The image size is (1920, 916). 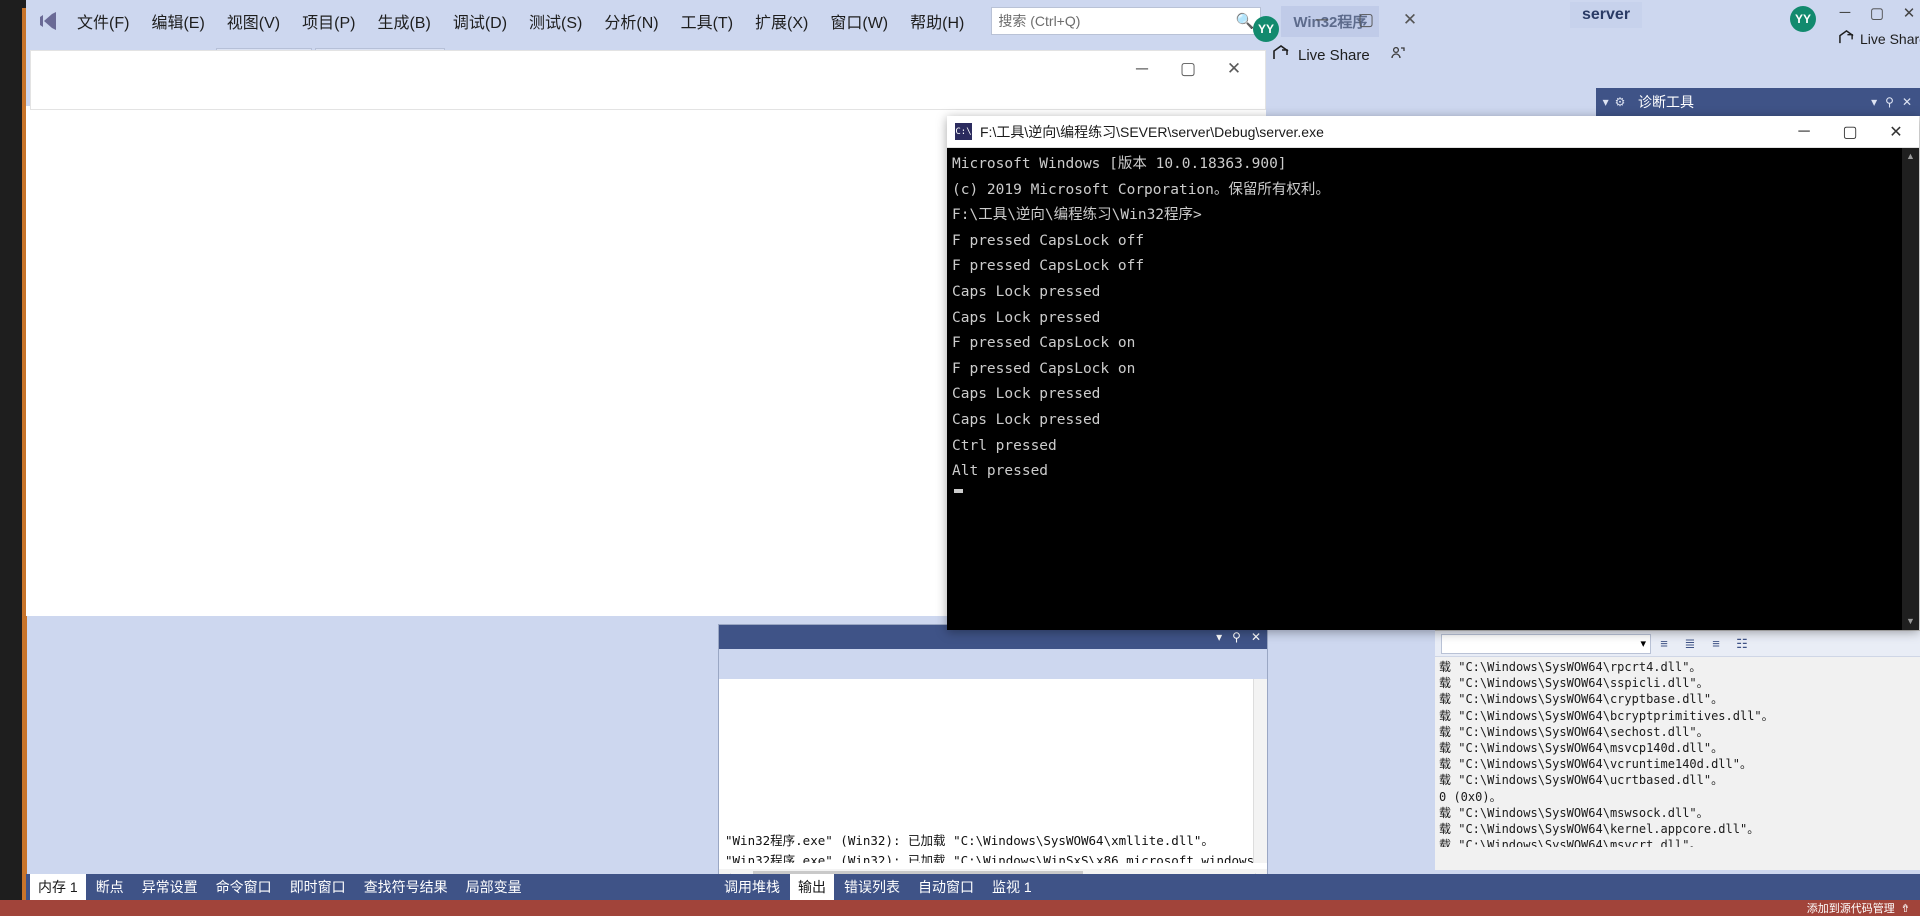 I want to click on dll-line: 载 "C:\Windows\SysWOW64\rpcrt4.dll"。, so click(x=1570, y=667).